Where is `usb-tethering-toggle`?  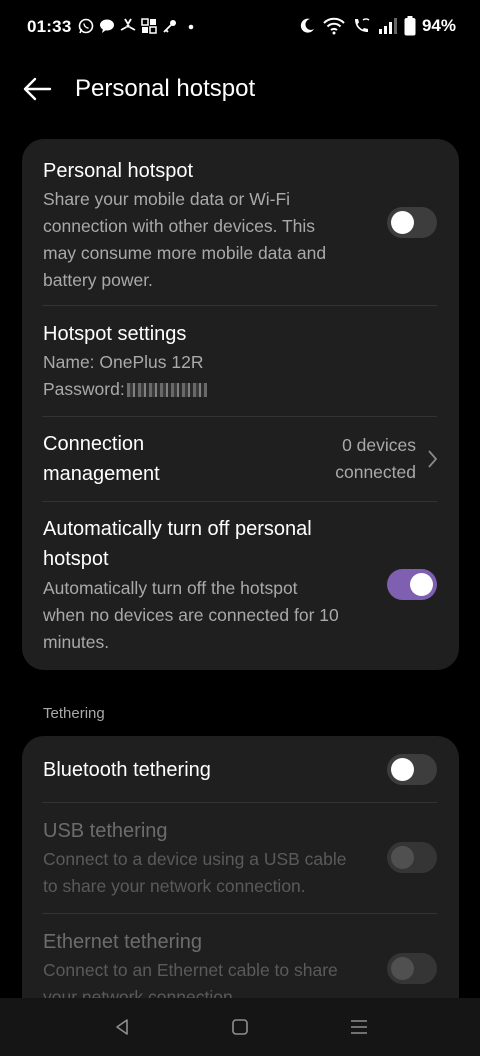 usb-tethering-toggle is located at coordinates (412, 857).